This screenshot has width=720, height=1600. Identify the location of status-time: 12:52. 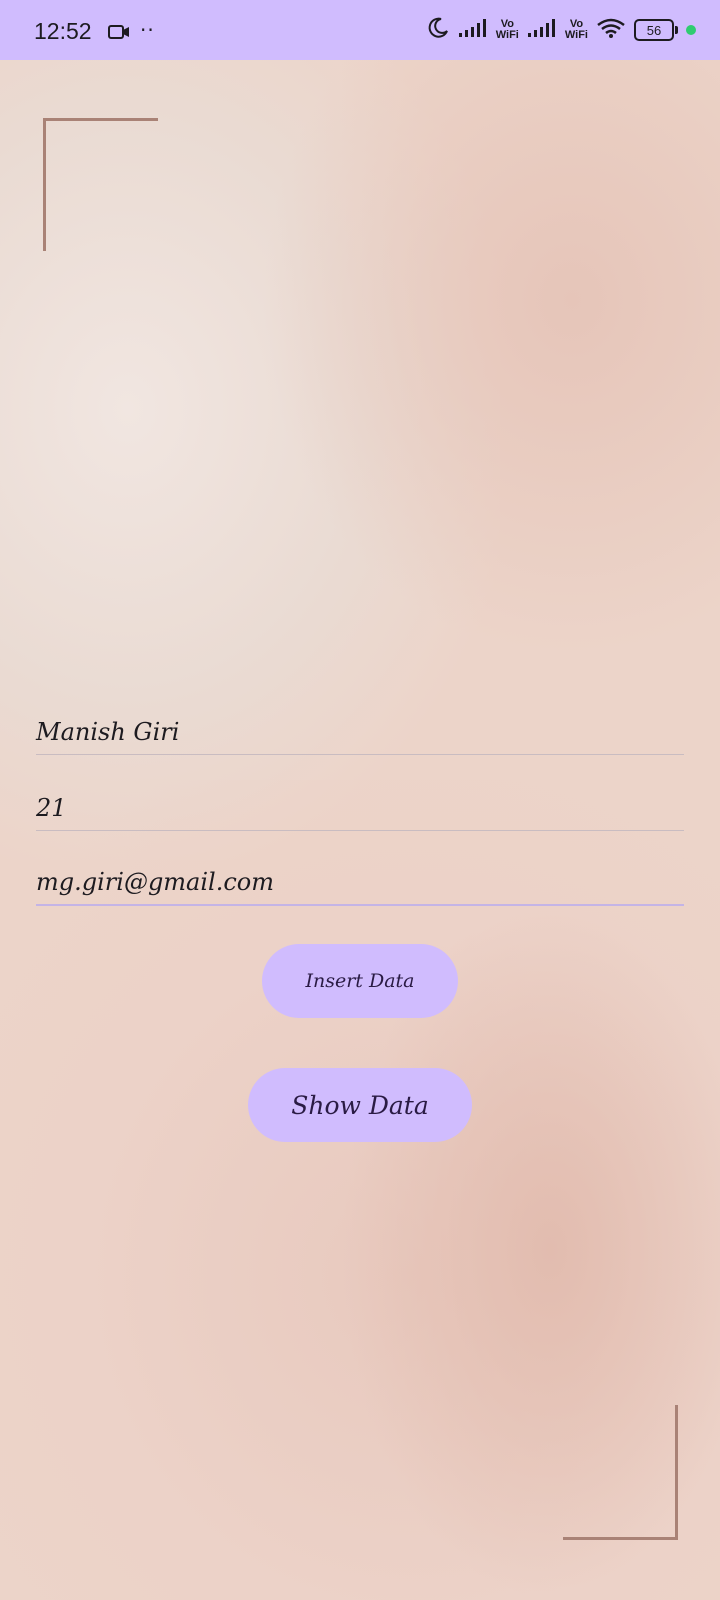
(63, 31).